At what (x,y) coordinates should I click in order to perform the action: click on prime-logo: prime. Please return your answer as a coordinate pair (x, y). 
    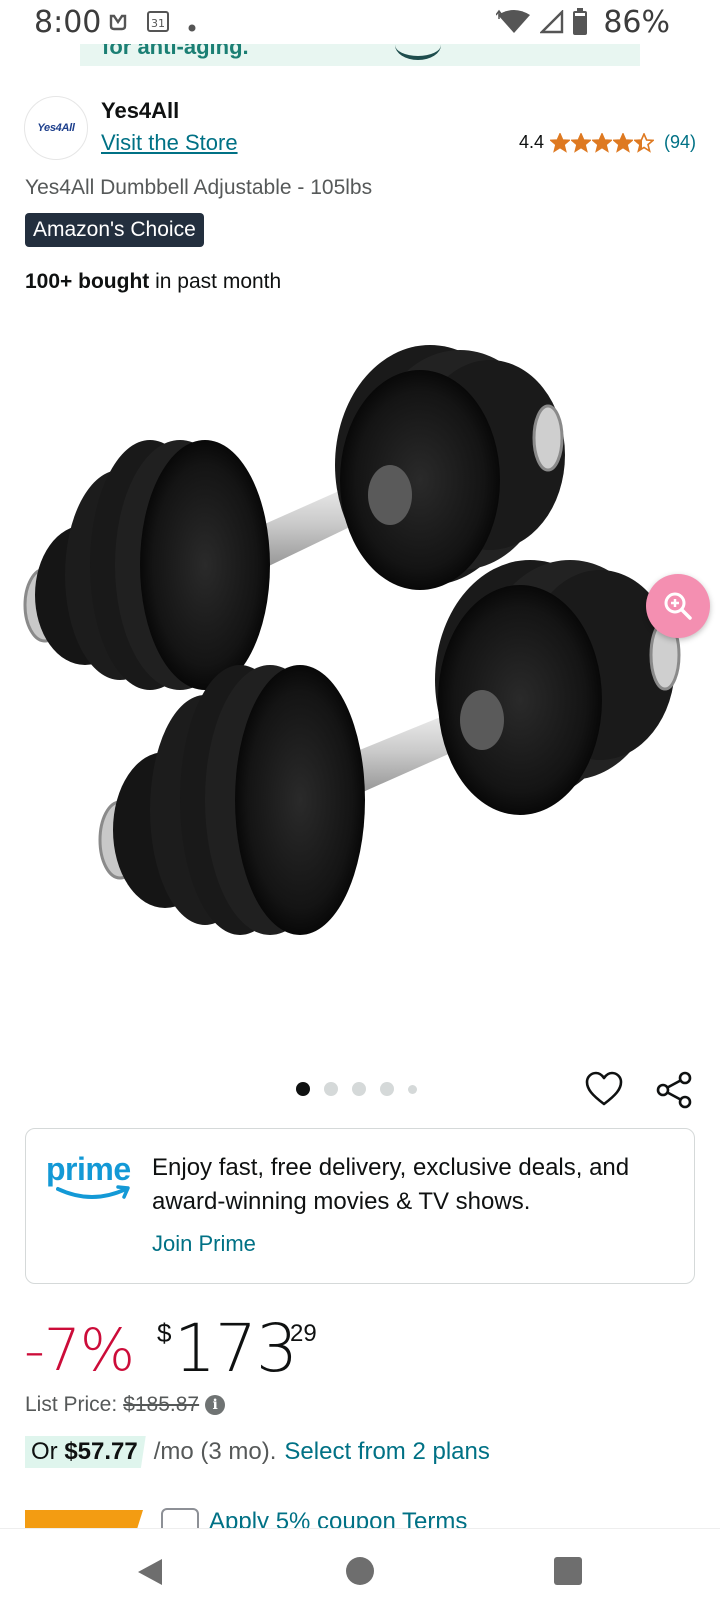
    Looking at the image, I should click on (91, 1179).